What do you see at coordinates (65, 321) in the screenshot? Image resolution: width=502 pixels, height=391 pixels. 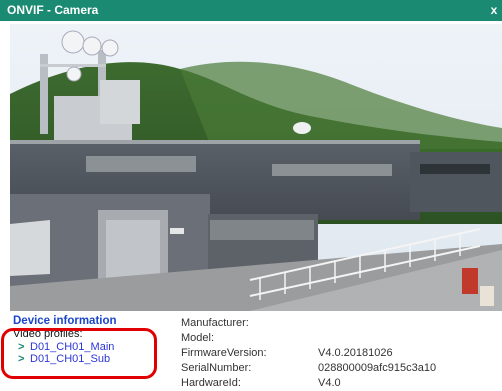 I see `device-information-heading: Device information` at bounding box center [65, 321].